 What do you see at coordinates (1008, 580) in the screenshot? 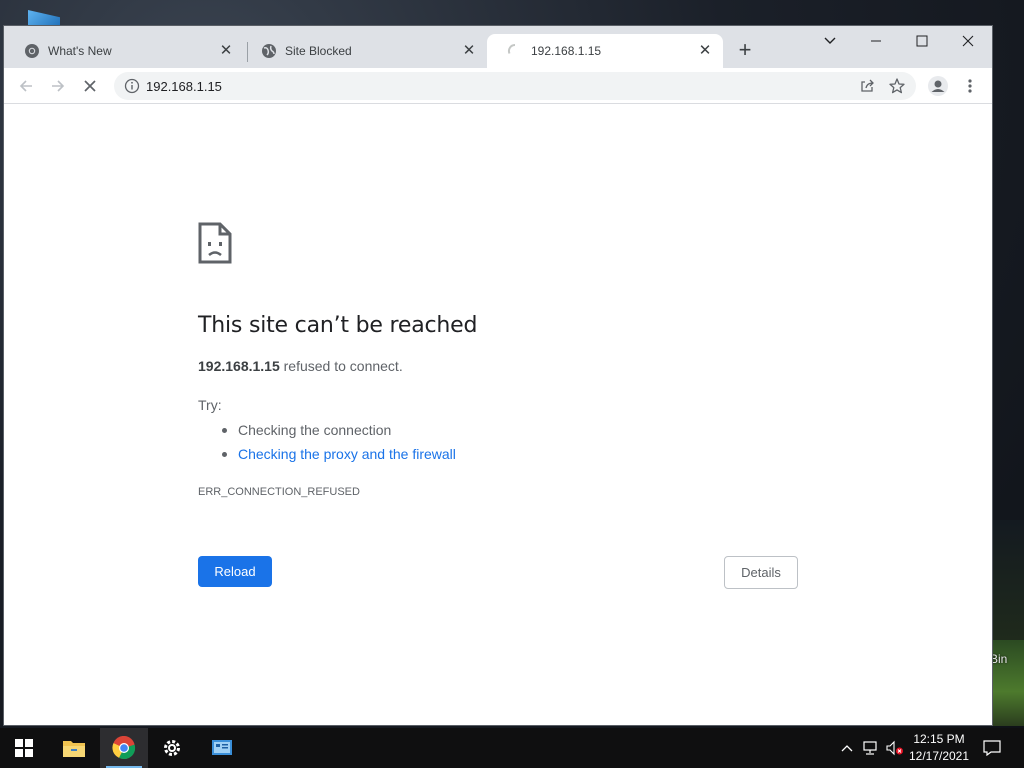
I see `wallpaper-detail` at bounding box center [1008, 580].